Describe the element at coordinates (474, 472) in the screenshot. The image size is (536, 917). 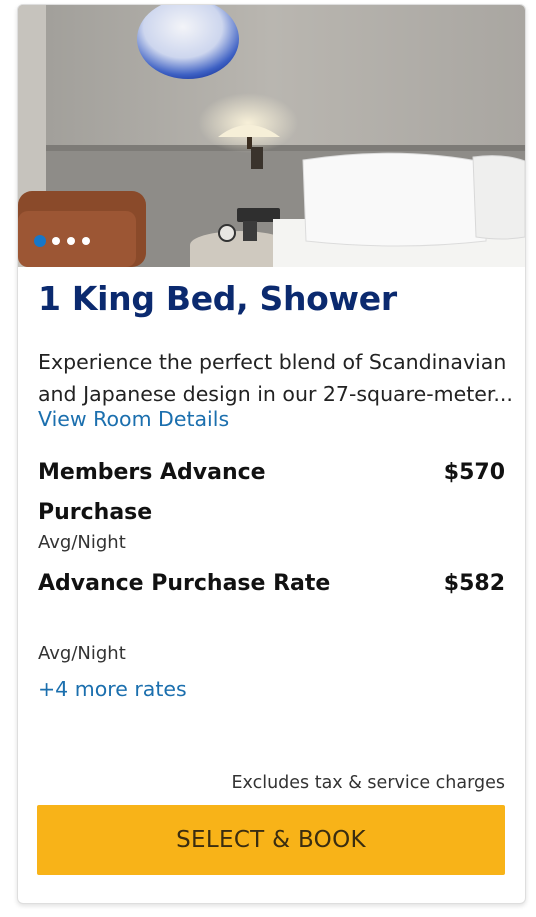
I see `rate-price-members-advance-purchase: $570` at that location.